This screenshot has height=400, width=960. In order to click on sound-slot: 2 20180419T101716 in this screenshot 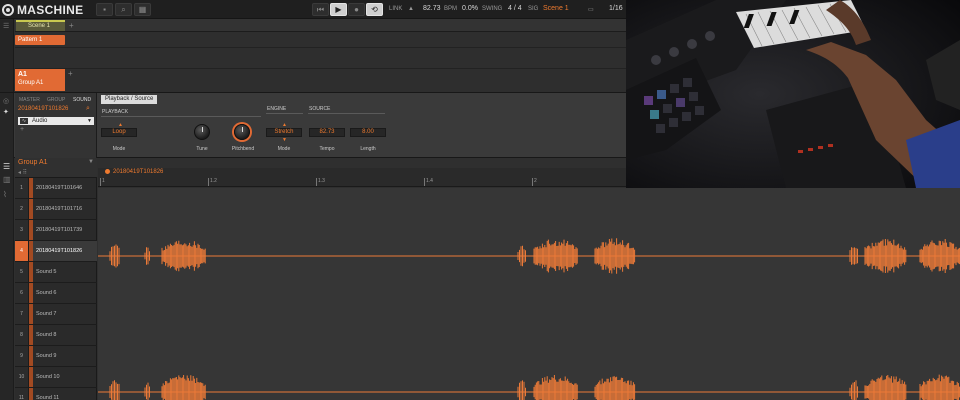, I will do `click(56, 209)`.